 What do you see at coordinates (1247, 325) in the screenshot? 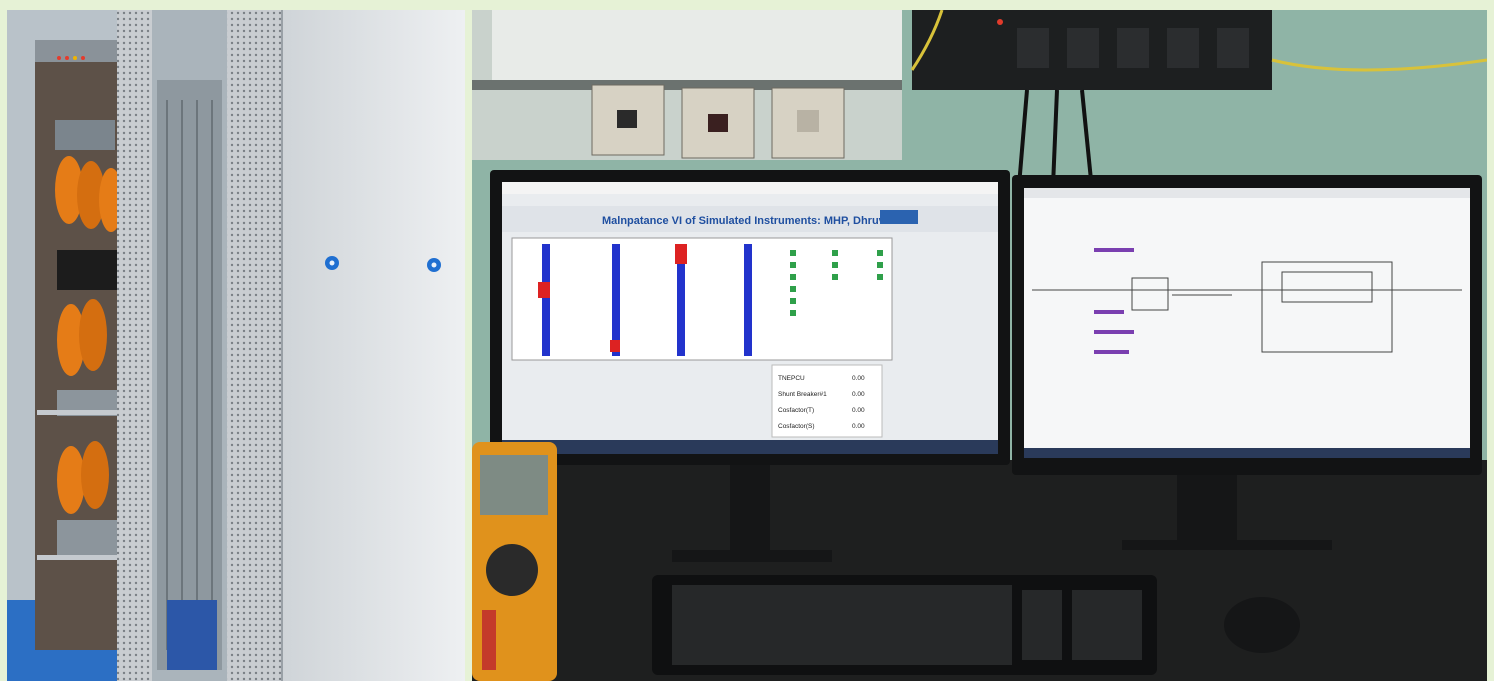
I see `monitor-right` at bounding box center [1247, 325].